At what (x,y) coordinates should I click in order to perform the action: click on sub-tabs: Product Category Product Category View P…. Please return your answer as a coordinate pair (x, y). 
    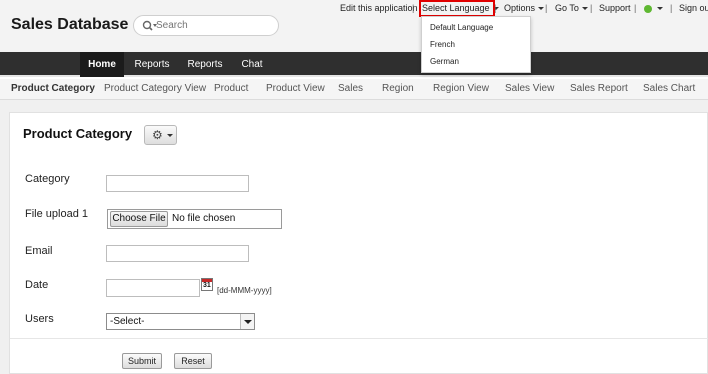
    Looking at the image, I should click on (354, 89).